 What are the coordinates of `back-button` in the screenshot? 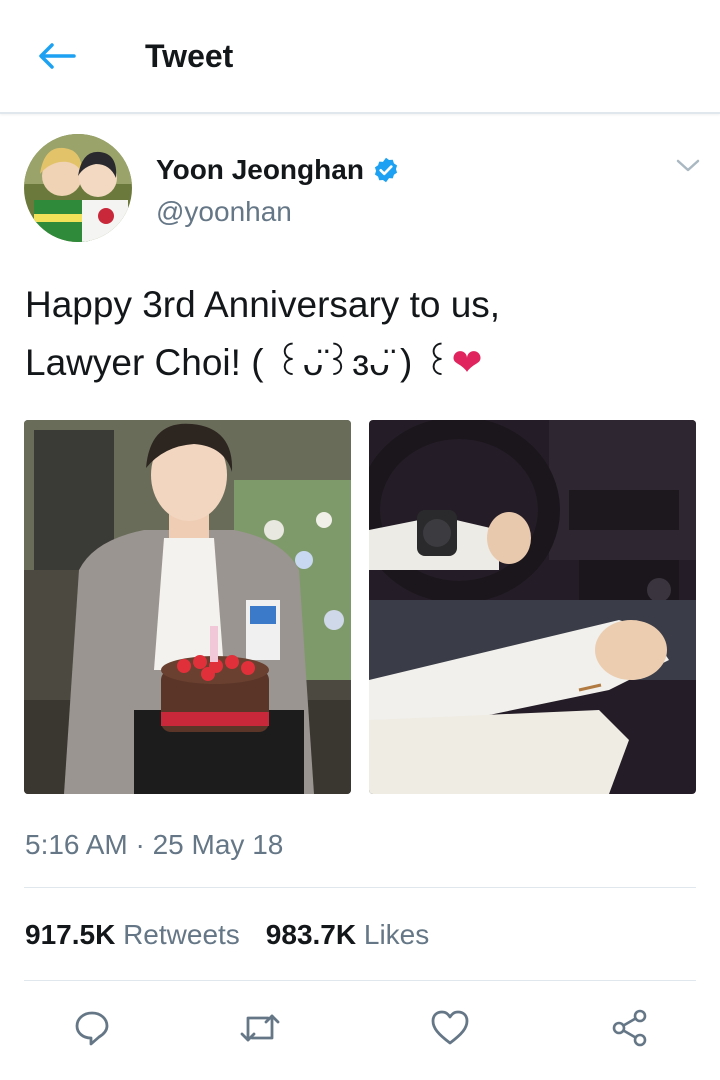 It's located at (56, 56).